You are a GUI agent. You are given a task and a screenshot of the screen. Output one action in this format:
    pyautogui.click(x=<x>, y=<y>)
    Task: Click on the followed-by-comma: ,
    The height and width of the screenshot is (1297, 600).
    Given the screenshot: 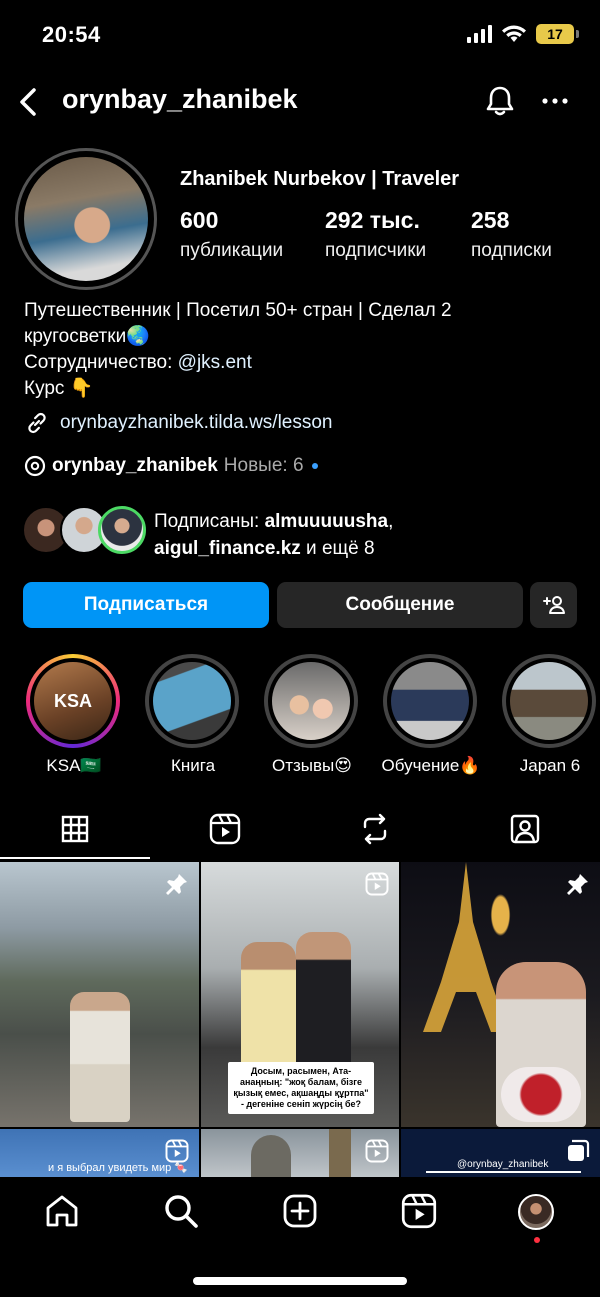 What is the action you would take?
    pyautogui.click(x=391, y=521)
    